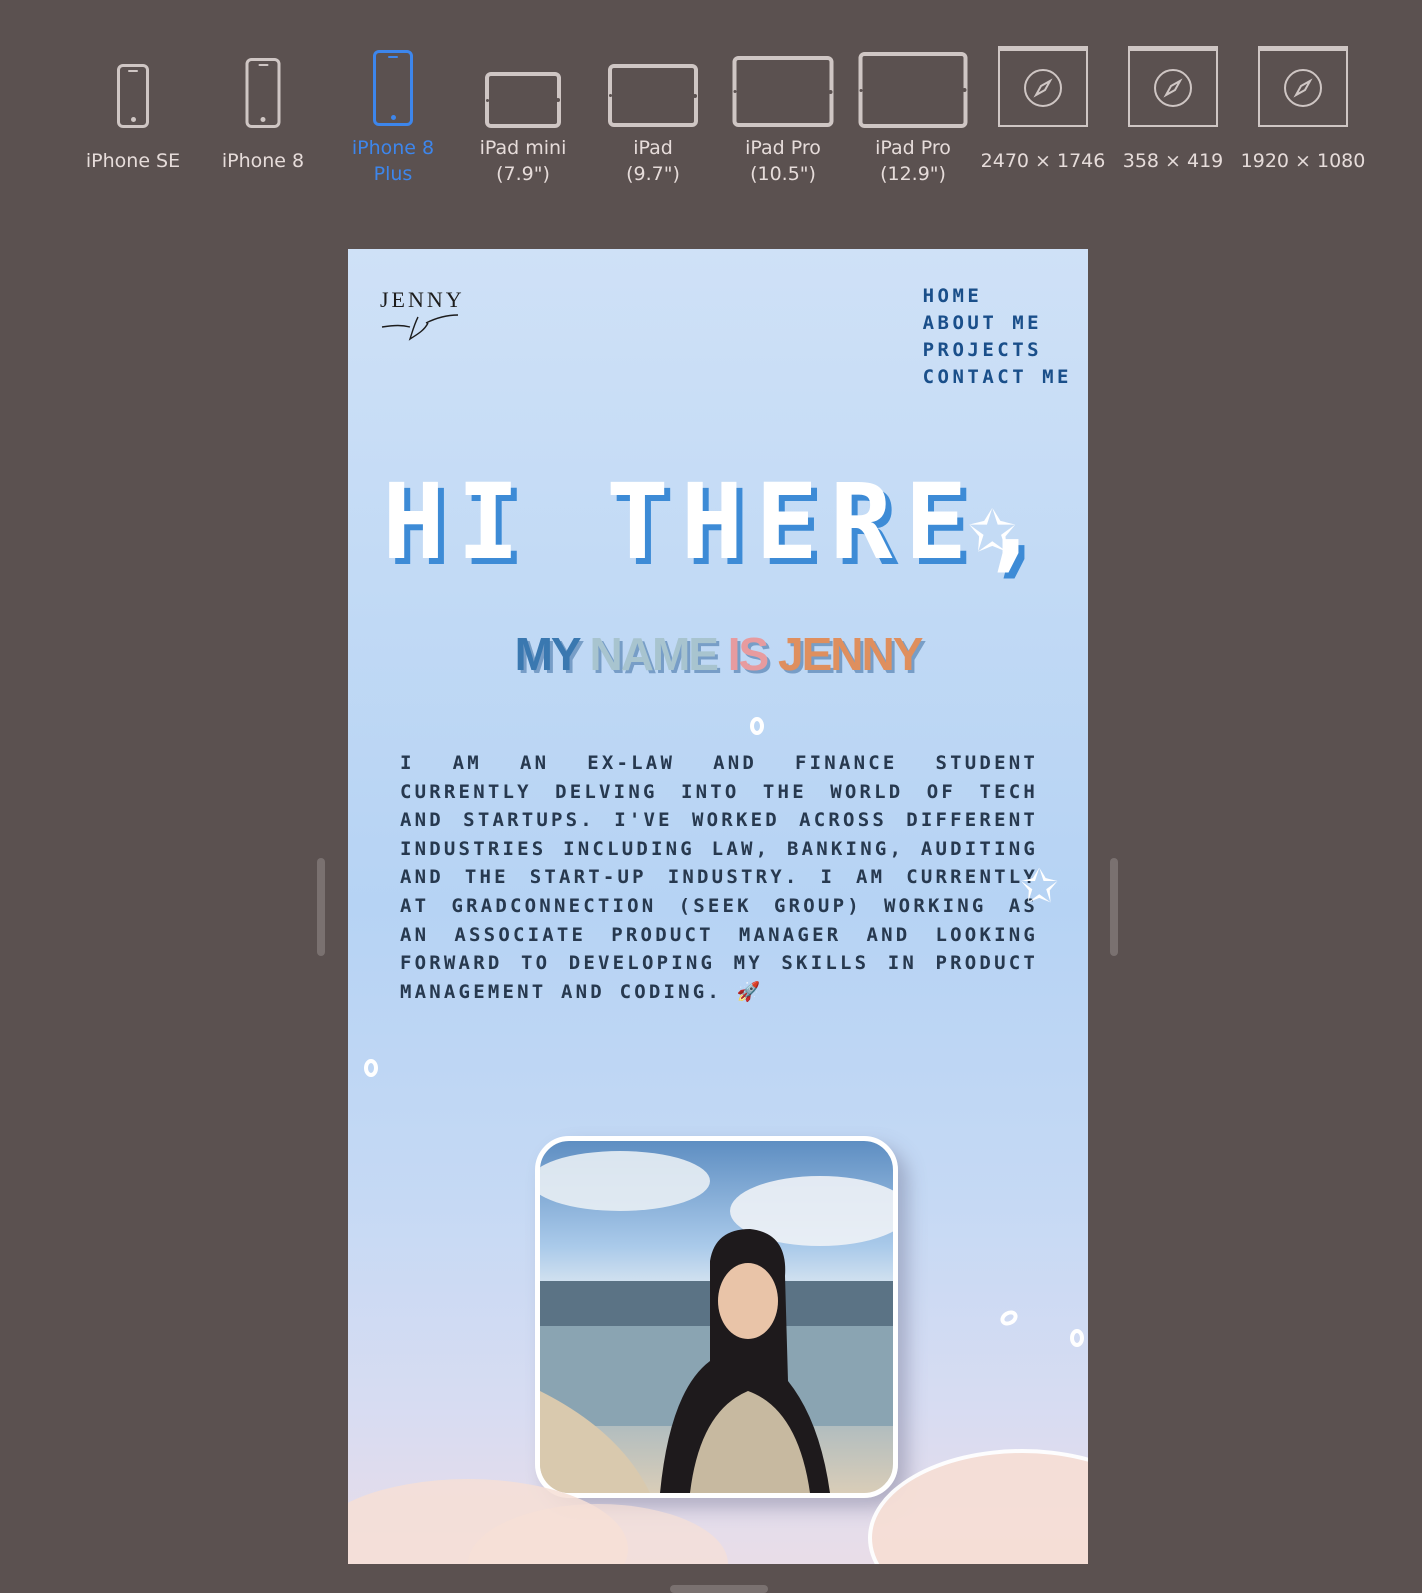 The width and height of the screenshot is (1422, 1593). I want to click on device-label: iPad mini (7.9"), so click(523, 161).